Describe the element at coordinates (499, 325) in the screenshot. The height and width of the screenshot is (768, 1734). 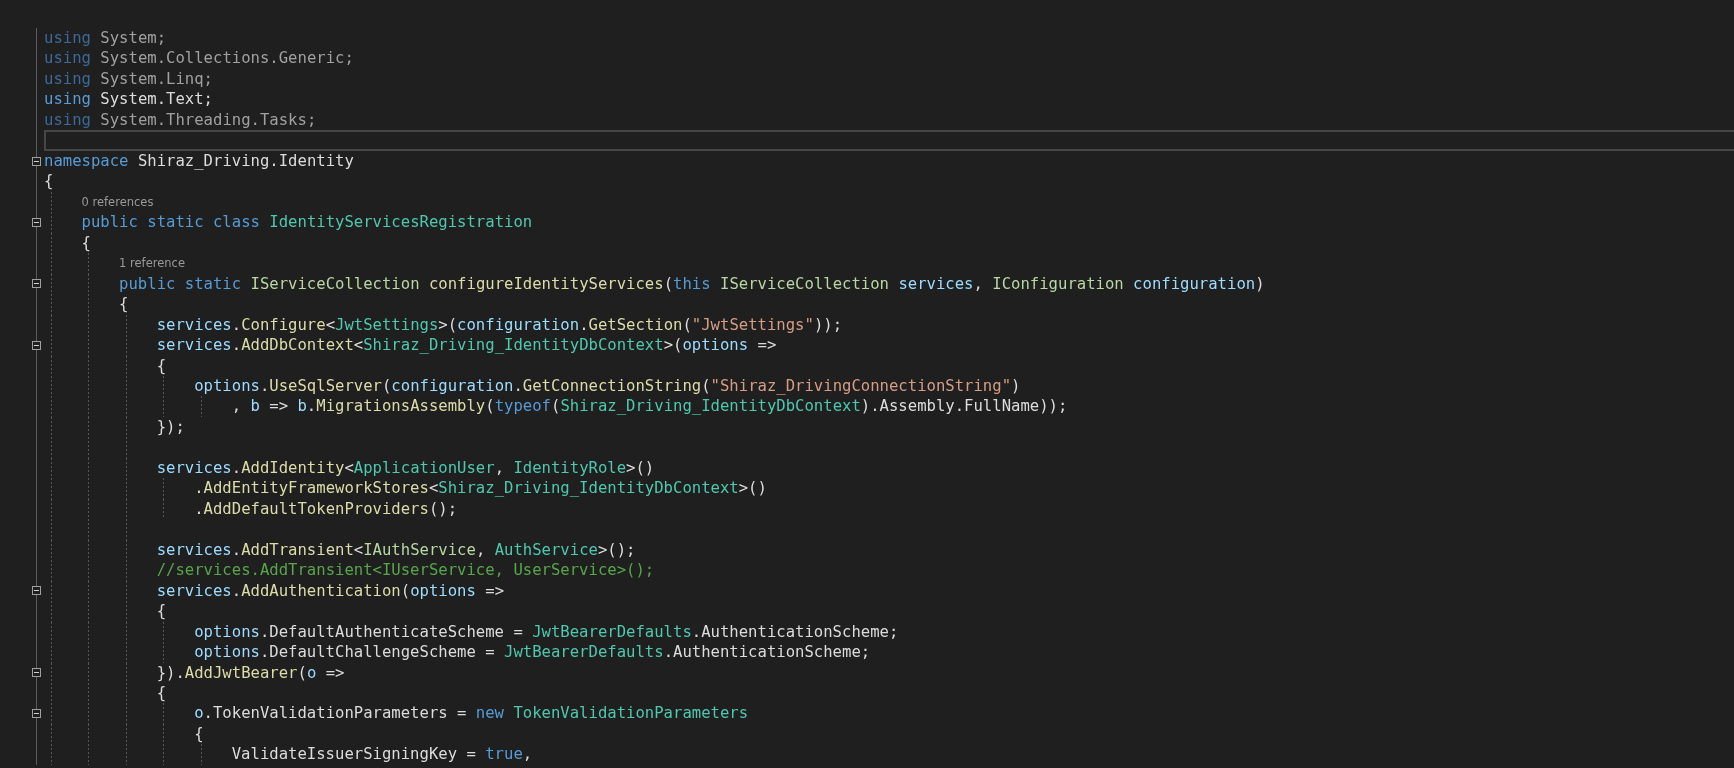
I see `code-line: services.Configure<JwtSettings>(configuration.GetSection("JwtSettings"));` at that location.